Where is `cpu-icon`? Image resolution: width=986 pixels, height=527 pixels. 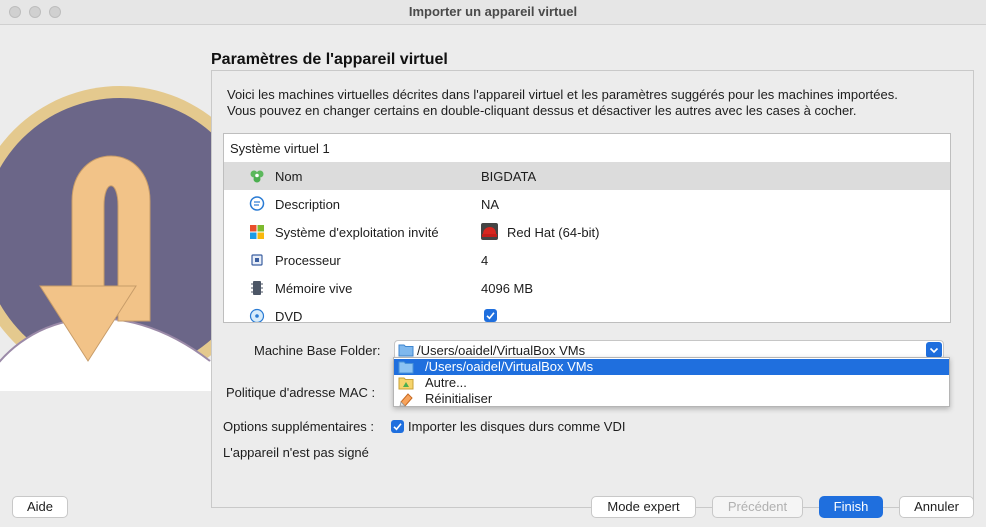 cpu-icon is located at coordinates (257, 260).